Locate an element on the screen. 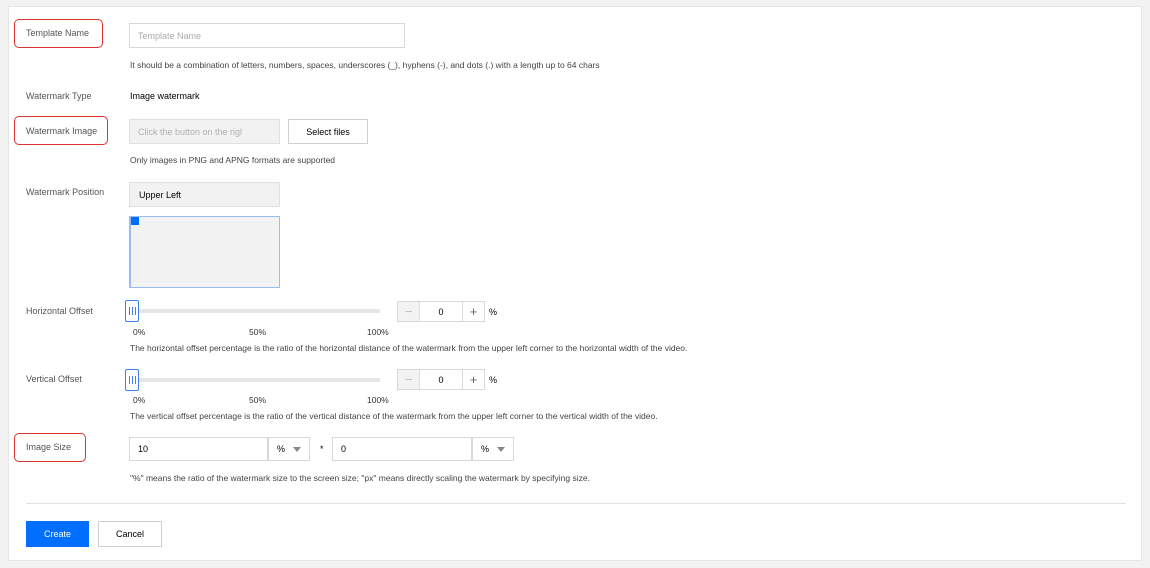 The height and width of the screenshot is (568, 1150). vertical-tick-50: 50% is located at coordinates (258, 400).